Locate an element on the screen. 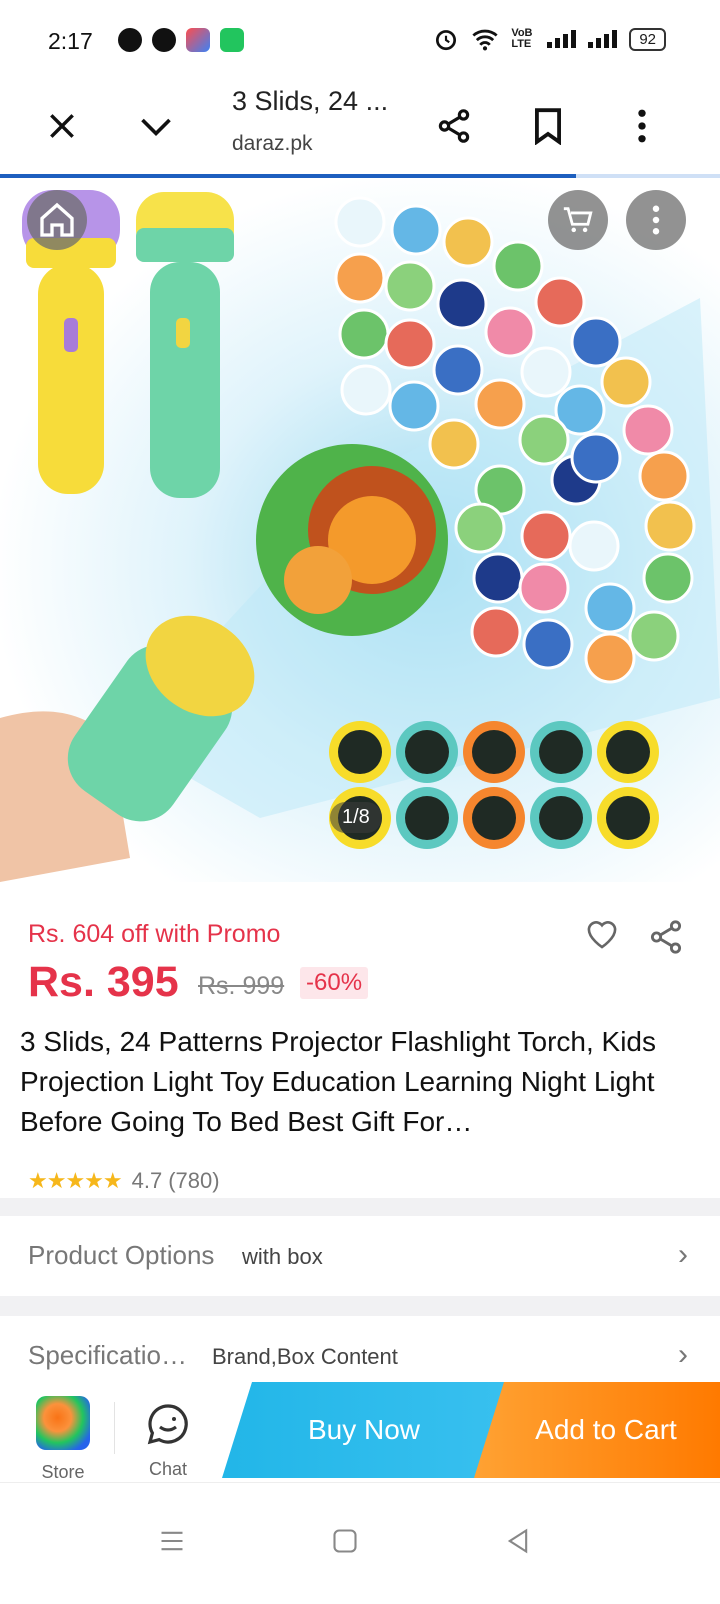 This screenshot has height=1604, width=720. store-logo is located at coordinates (63, 1423).